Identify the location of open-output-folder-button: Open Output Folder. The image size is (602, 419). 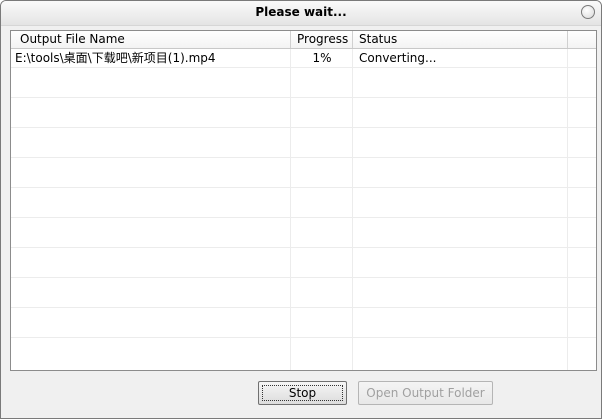
(425, 393).